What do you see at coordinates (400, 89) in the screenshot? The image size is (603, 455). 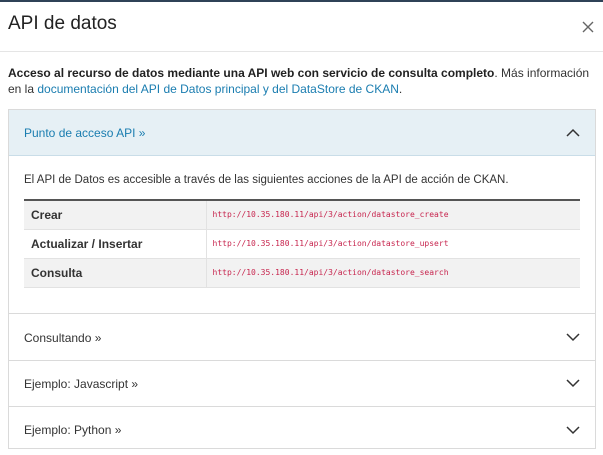 I see `intro-text-end: .` at bounding box center [400, 89].